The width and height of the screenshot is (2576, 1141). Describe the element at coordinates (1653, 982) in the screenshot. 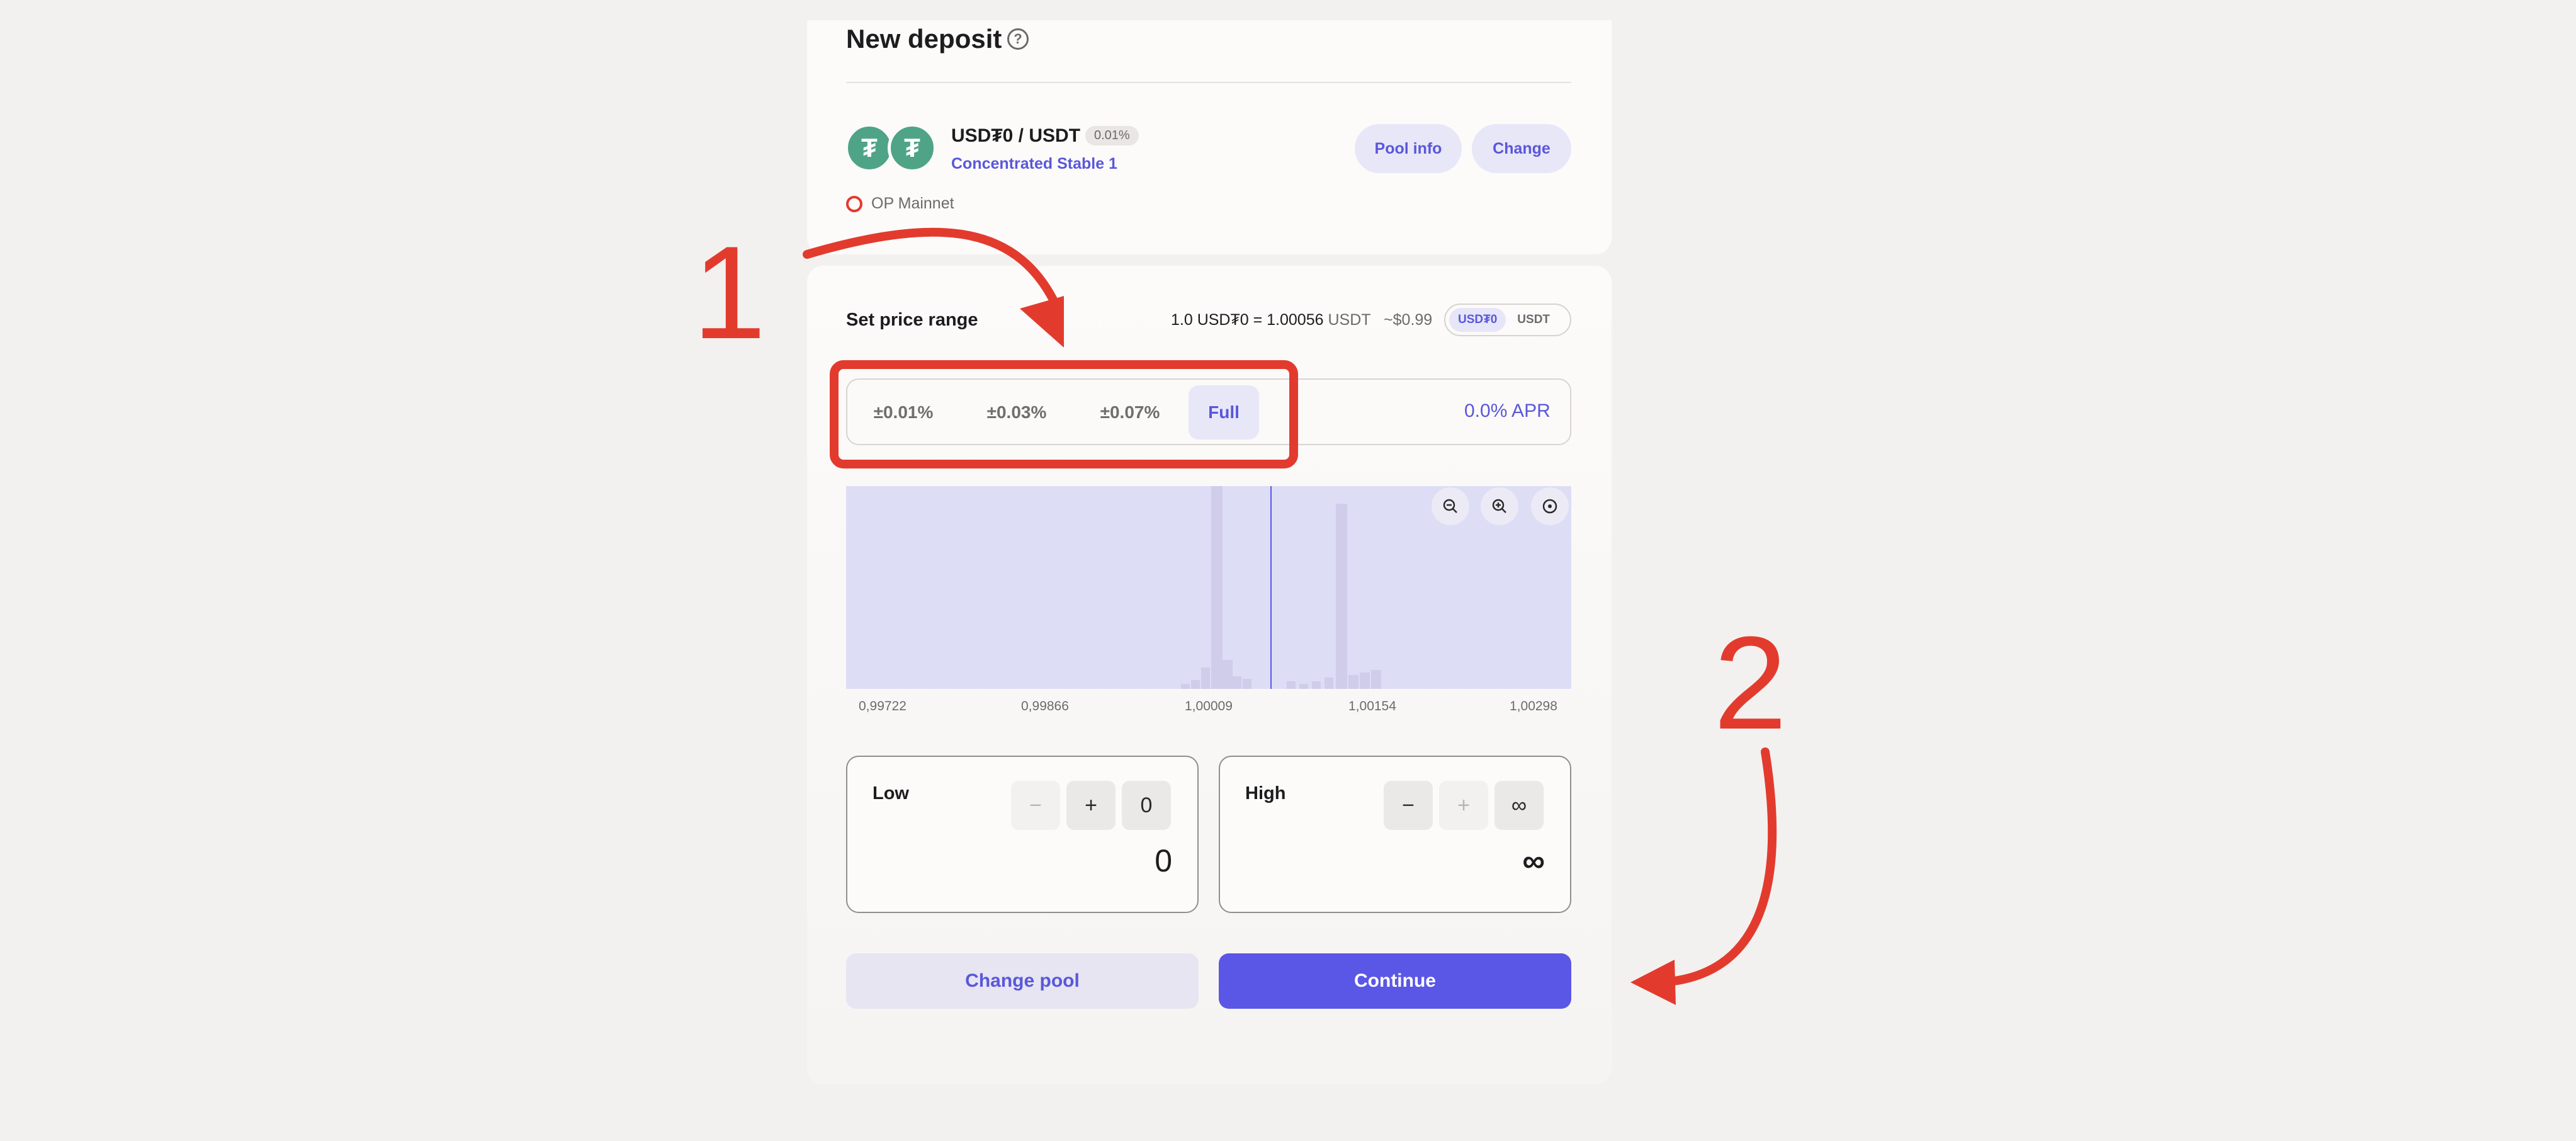

I see `annotation-arrowhead-two` at that location.